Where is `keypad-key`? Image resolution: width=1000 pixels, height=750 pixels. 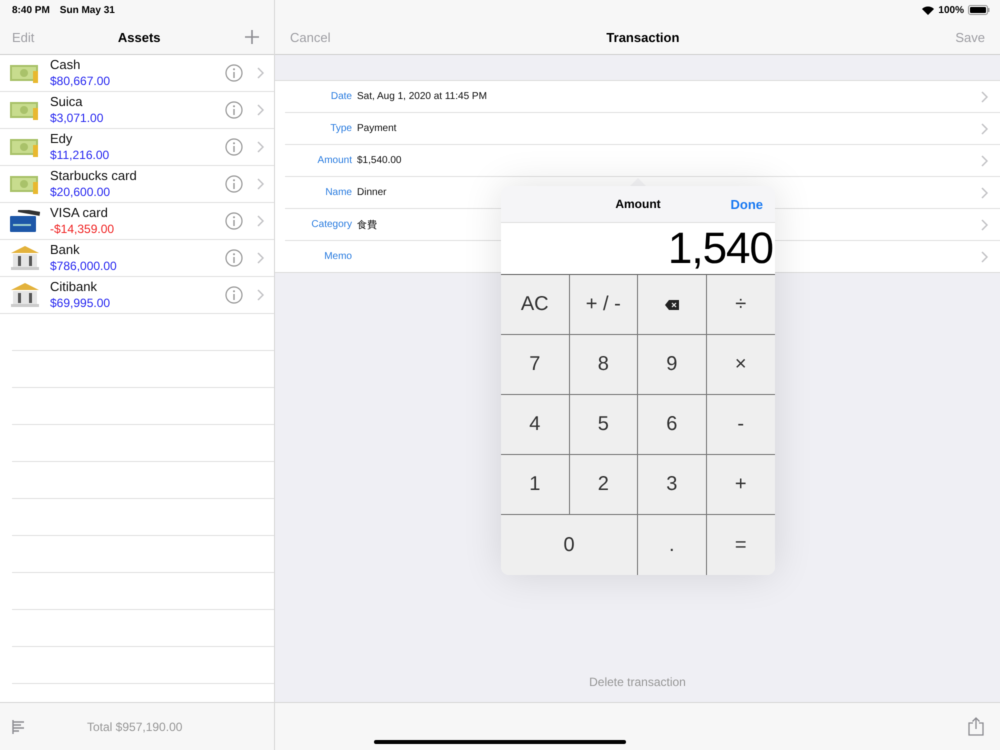
keypad-key is located at coordinates (672, 305).